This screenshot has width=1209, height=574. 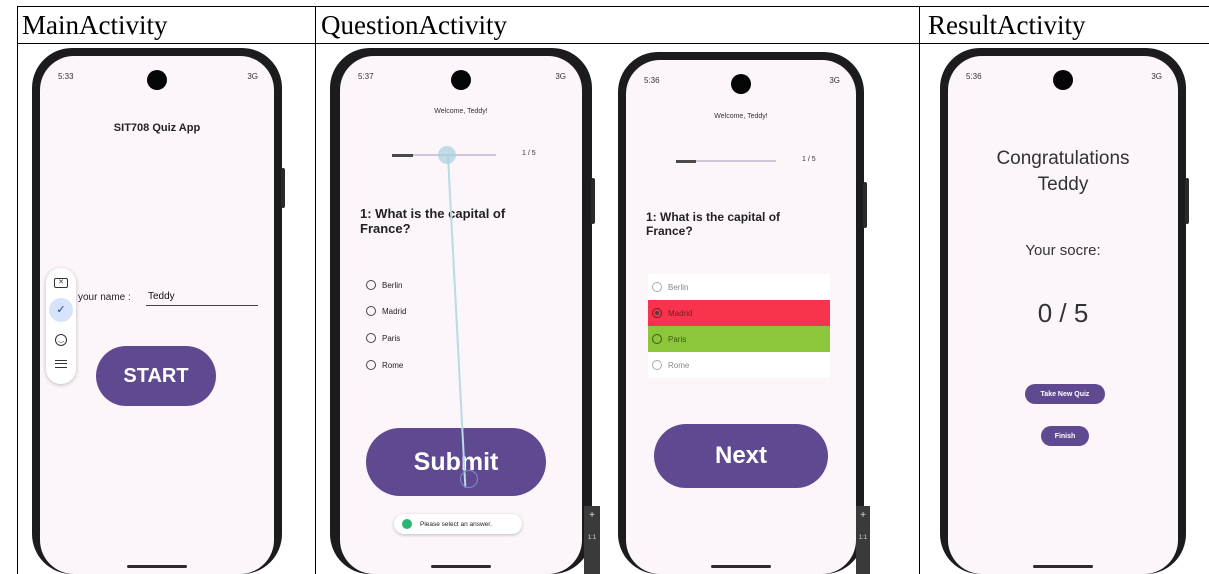 I want to click on check-icon: ✓, so click(x=61, y=310).